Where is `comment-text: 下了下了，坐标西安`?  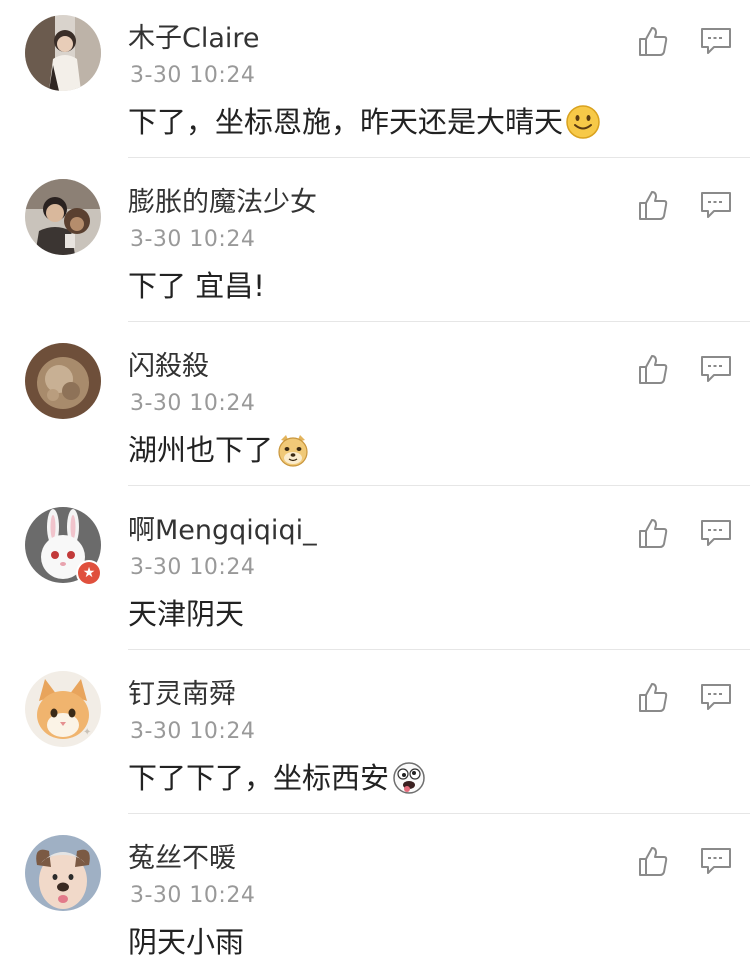 comment-text: 下了下了，坐标西安 is located at coordinates (277, 778).